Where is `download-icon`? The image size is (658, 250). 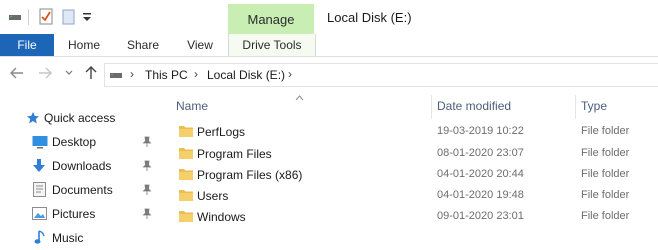 download-icon is located at coordinates (39, 167).